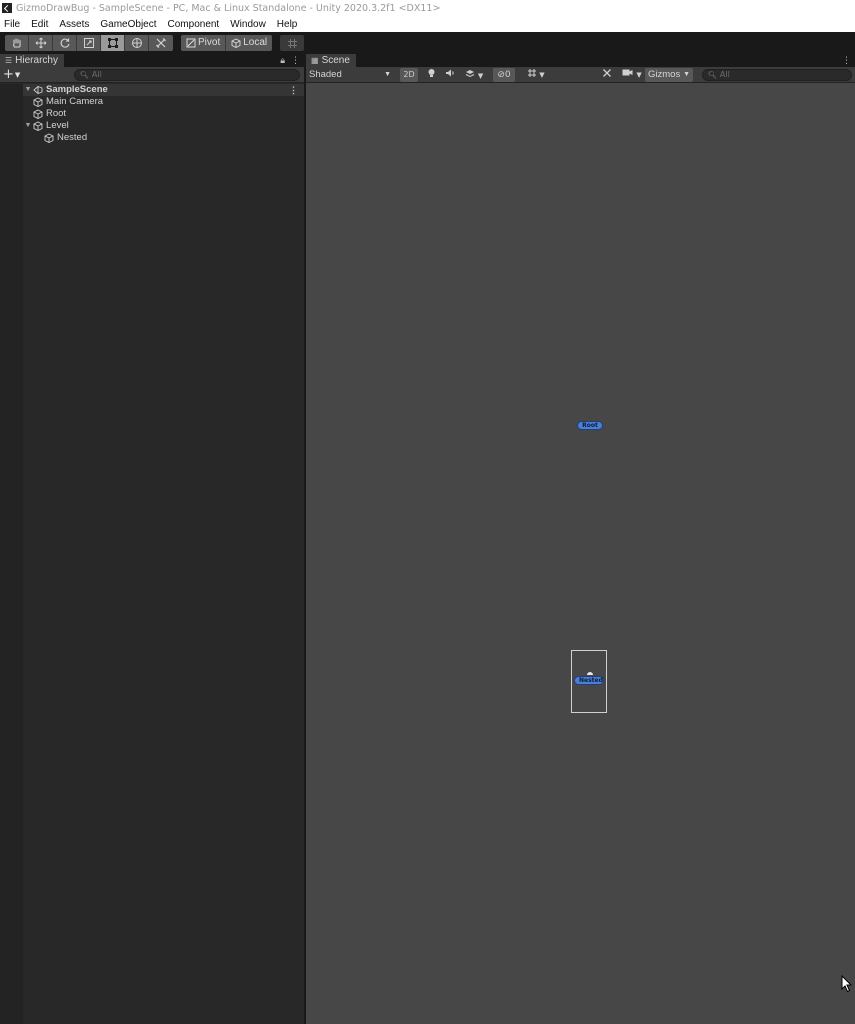 The width and height of the screenshot is (855, 1024). I want to click on menu-help: Help, so click(287, 24).